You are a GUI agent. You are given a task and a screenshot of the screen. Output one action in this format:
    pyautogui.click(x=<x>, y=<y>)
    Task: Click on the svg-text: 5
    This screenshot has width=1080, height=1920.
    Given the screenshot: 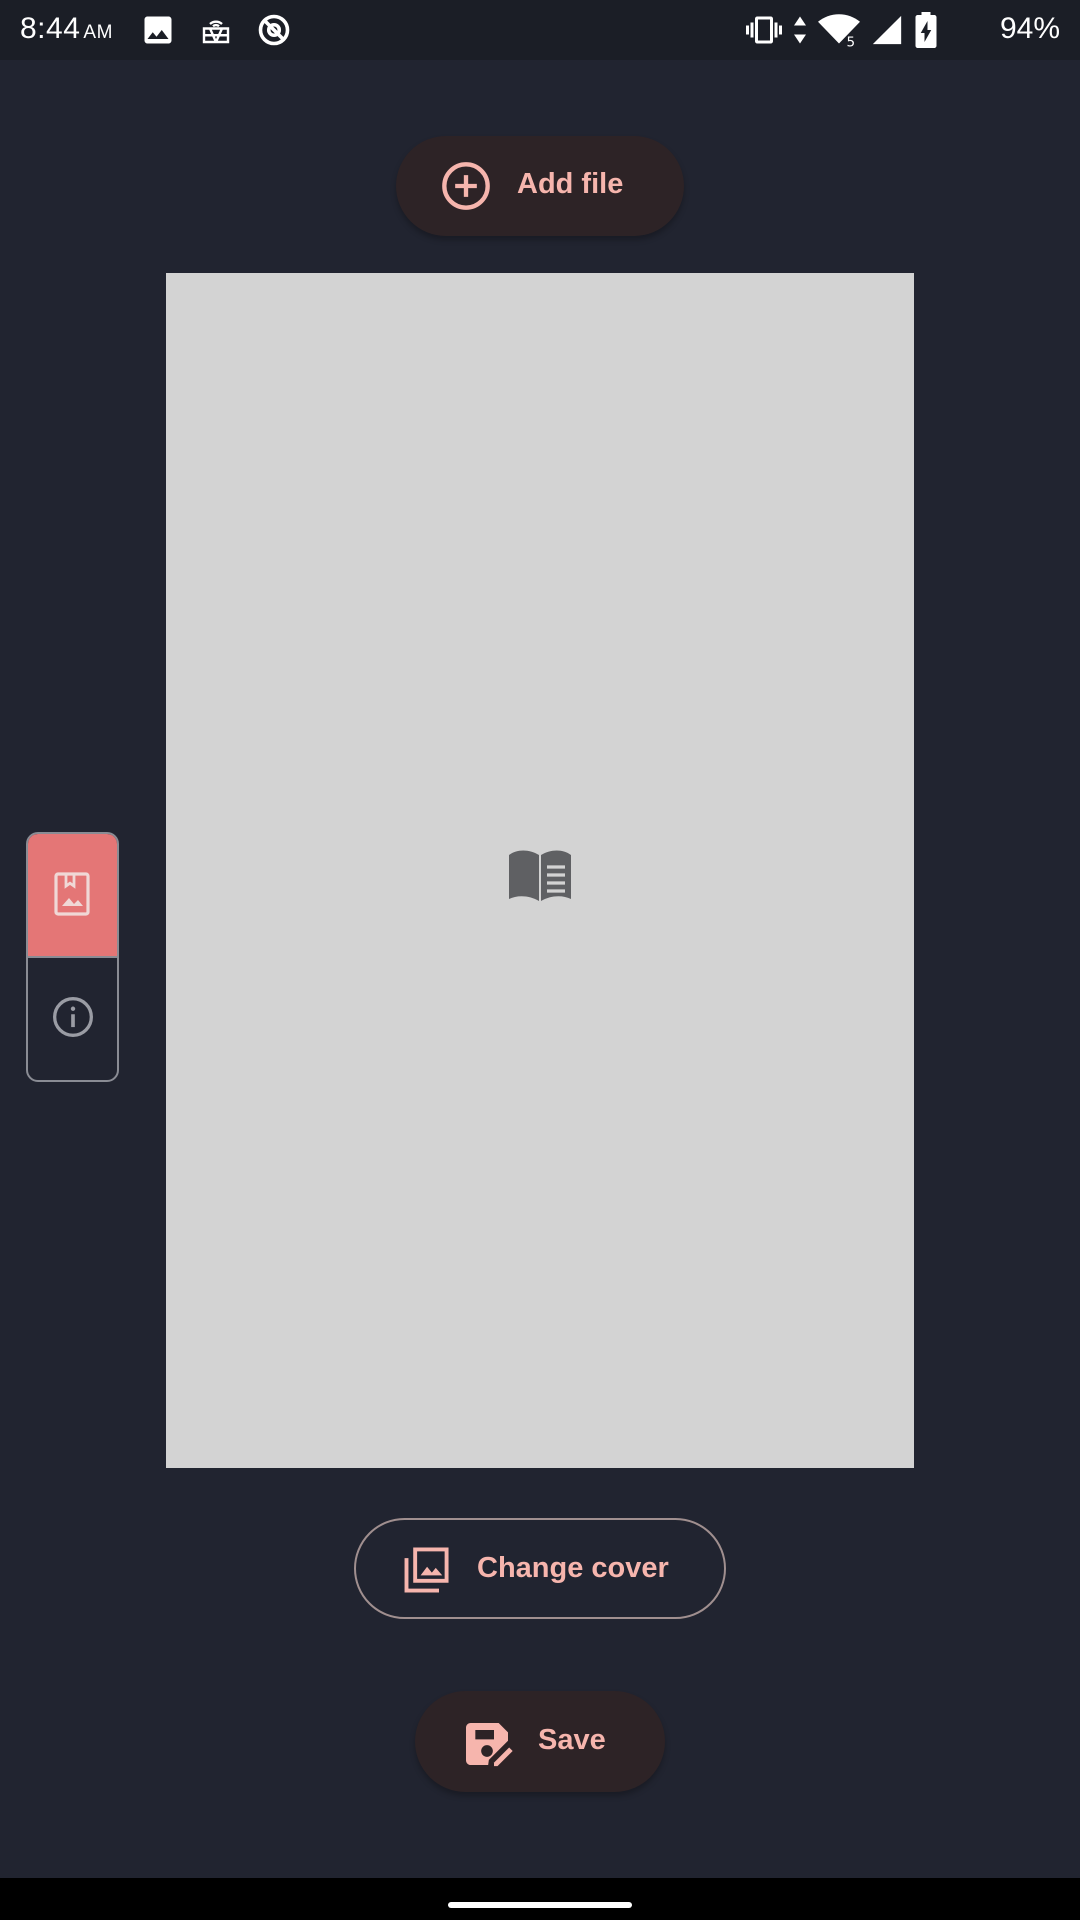 What is the action you would take?
    pyautogui.click(x=851, y=42)
    